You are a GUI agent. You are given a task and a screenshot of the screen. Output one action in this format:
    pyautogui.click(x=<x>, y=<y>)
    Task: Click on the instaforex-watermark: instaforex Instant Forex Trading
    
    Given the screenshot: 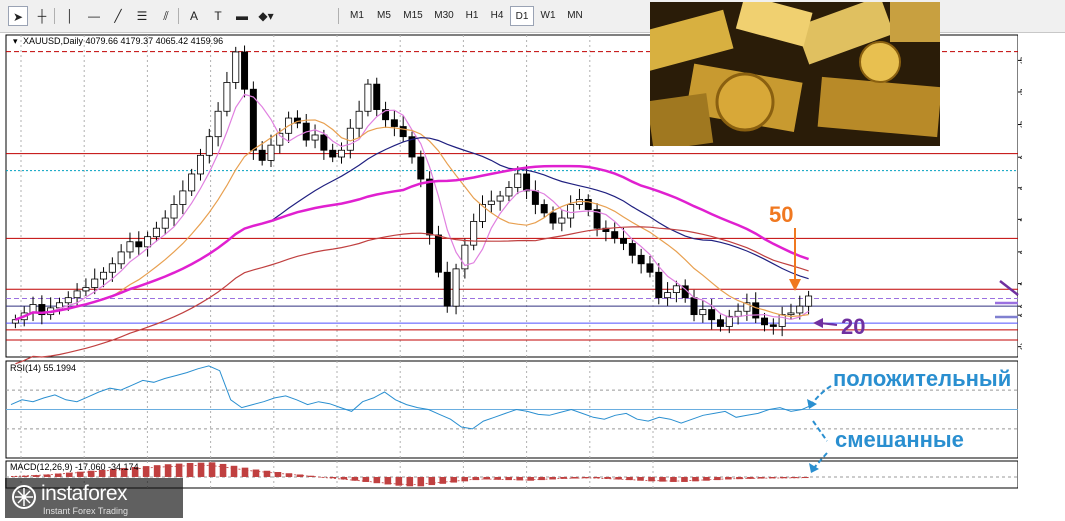 What is the action you would take?
    pyautogui.click(x=94, y=498)
    